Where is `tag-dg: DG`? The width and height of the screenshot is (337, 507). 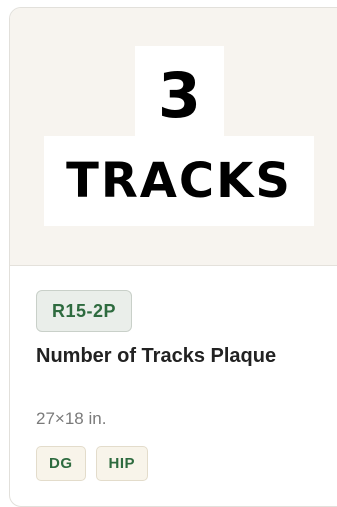 tag-dg: DG is located at coordinates (61, 463).